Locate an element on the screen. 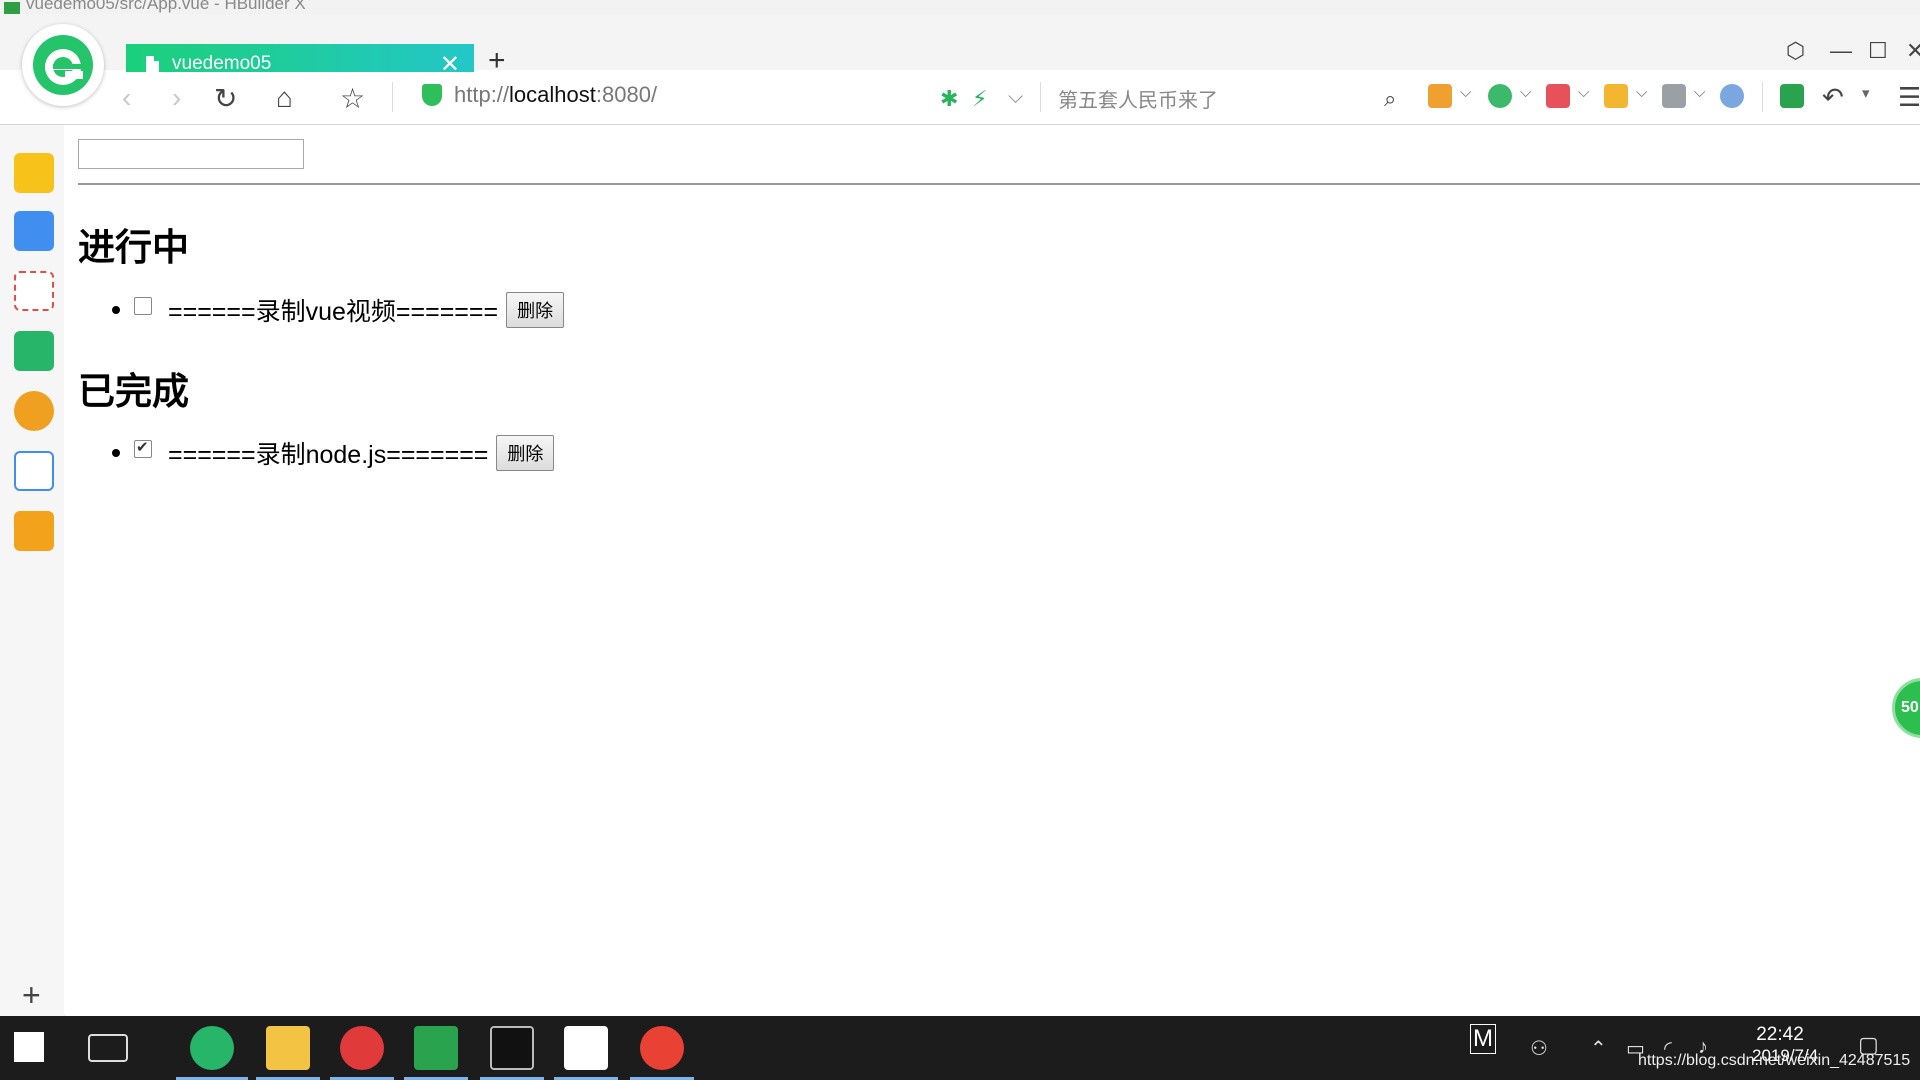  secure-shield-icon is located at coordinates (432, 95).